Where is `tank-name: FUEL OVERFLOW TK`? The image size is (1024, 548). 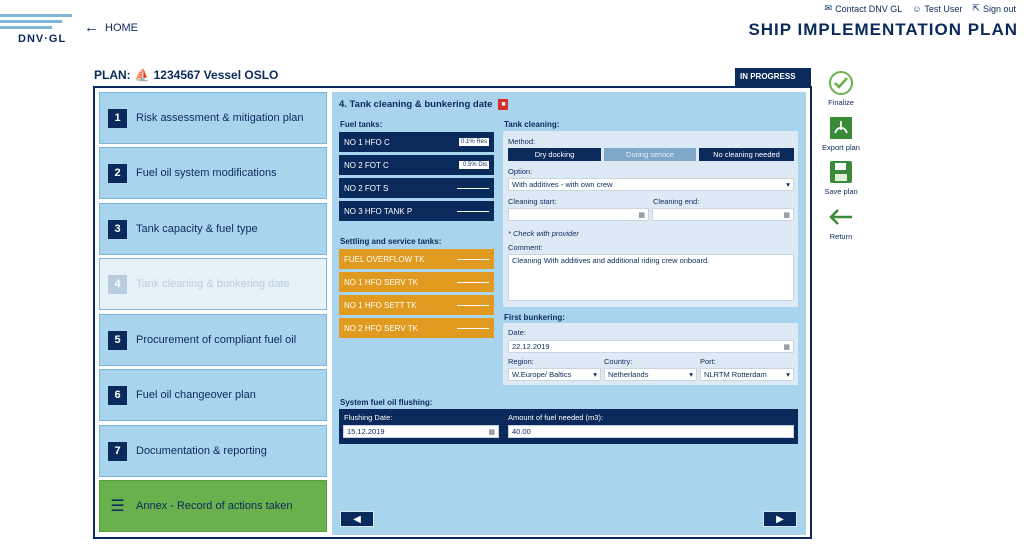
tank-name: FUEL OVERFLOW TK is located at coordinates (384, 259).